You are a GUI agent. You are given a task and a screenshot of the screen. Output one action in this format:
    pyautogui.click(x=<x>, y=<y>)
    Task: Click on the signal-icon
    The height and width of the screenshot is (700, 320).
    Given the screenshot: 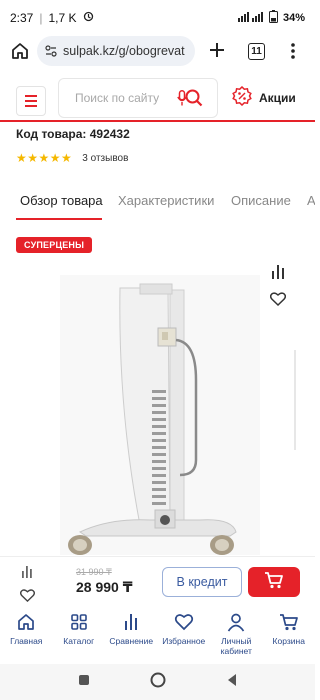 What is the action you would take?
    pyautogui.click(x=250, y=18)
    